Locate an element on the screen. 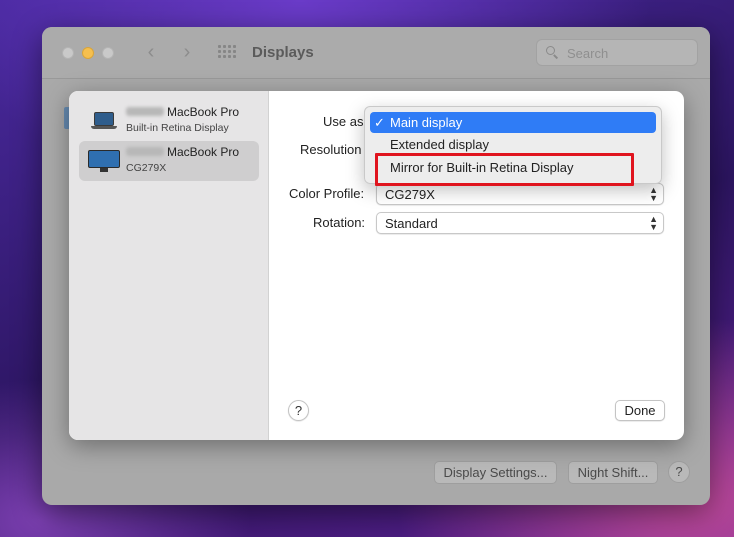  rotation-popup: Standard ▲ ▼ is located at coordinates (520, 223).